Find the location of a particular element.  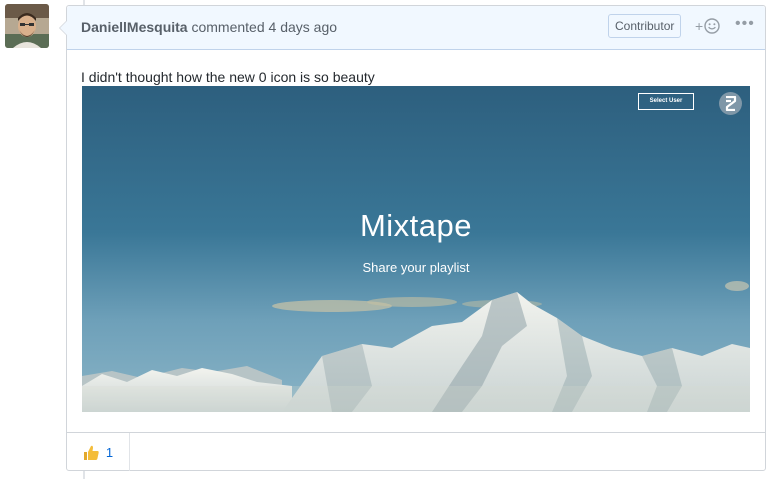

comment-meta: DaniellMesquita commented 4 days ago is located at coordinates (209, 27).